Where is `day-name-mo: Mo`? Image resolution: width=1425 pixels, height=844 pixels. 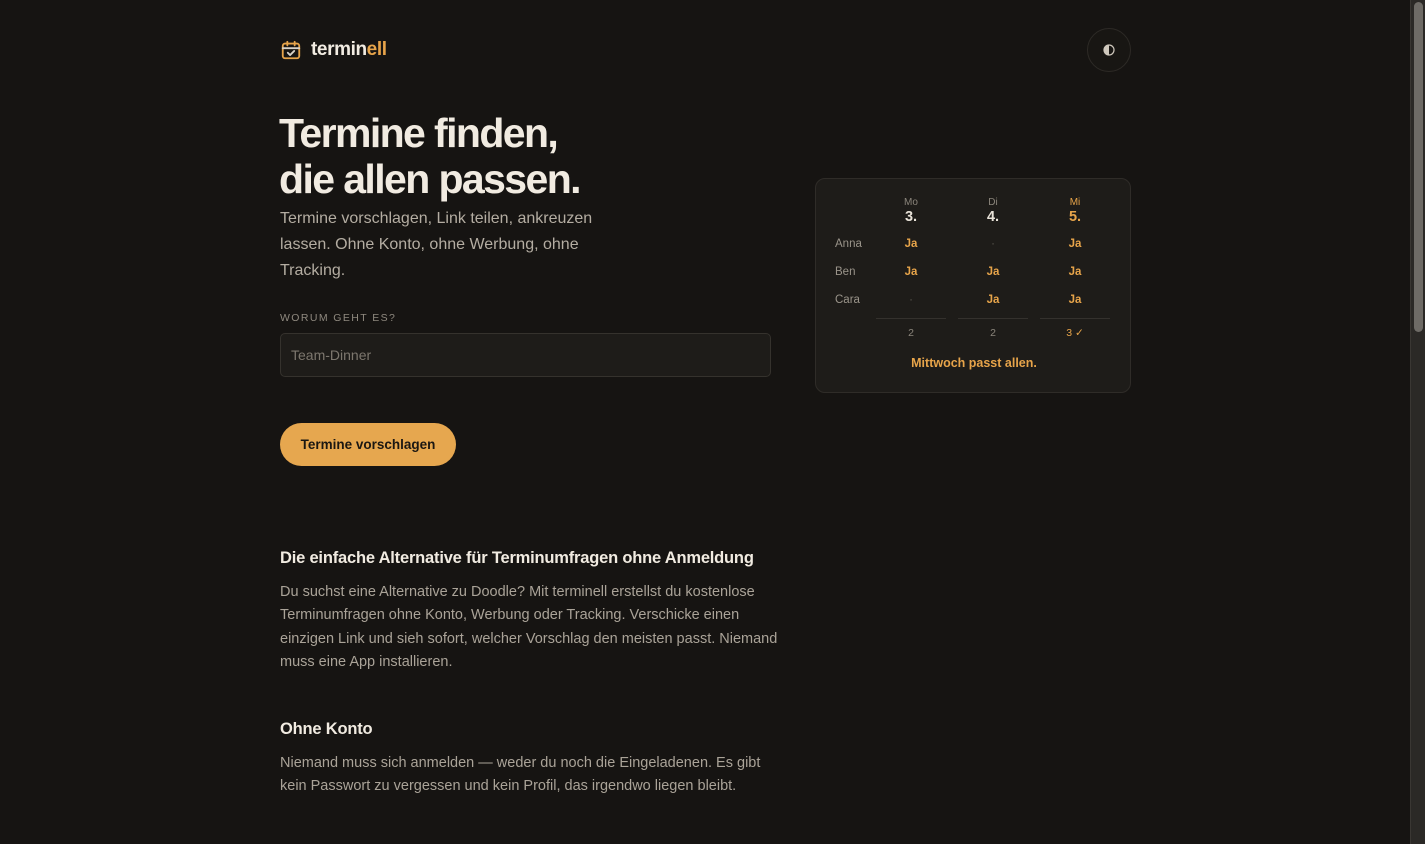 day-name-mo: Mo is located at coordinates (911, 202).